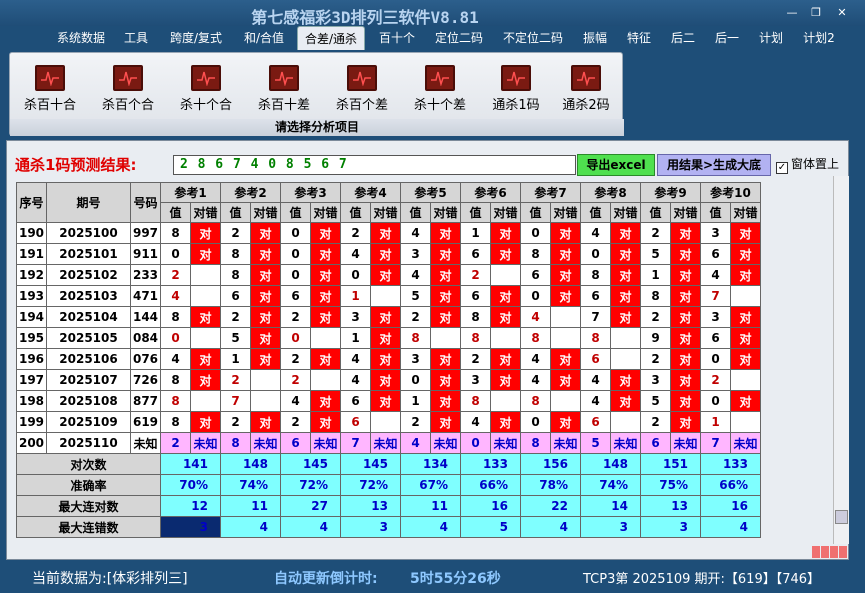 The width and height of the screenshot is (865, 593). Describe the element at coordinates (586, 90) in the screenshot. I see `kill-two-code-button: 通杀2码` at that location.